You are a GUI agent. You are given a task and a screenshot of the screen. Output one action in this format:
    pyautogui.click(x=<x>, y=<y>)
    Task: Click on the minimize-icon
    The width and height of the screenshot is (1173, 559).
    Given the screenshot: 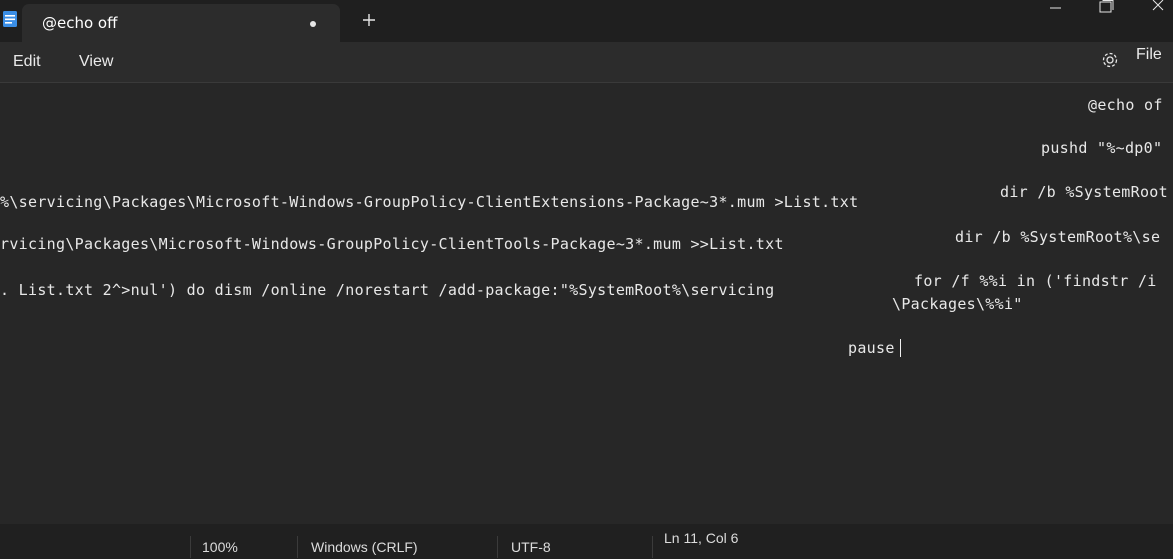 What is the action you would take?
    pyautogui.click(x=1055, y=8)
    